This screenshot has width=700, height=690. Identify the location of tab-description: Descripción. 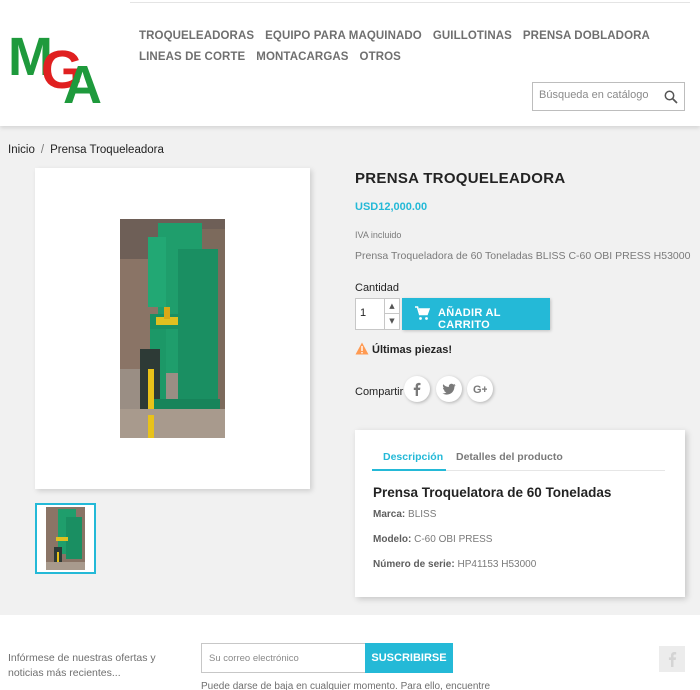
(413, 457).